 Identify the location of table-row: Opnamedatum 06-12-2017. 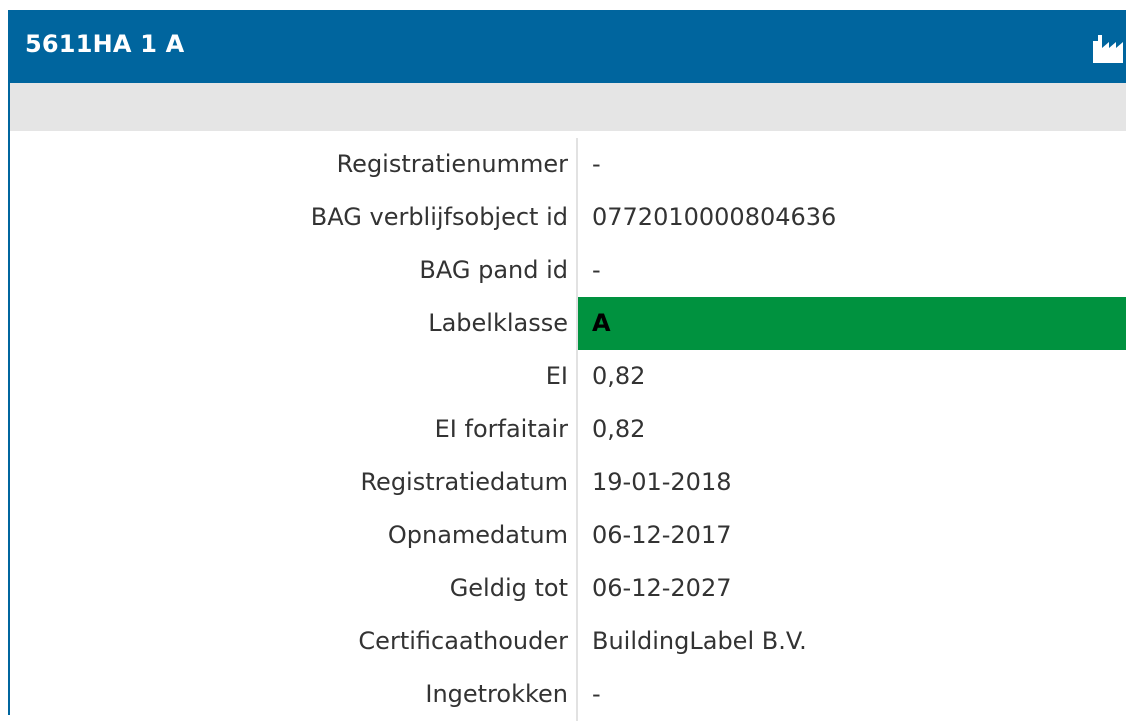
(568, 535).